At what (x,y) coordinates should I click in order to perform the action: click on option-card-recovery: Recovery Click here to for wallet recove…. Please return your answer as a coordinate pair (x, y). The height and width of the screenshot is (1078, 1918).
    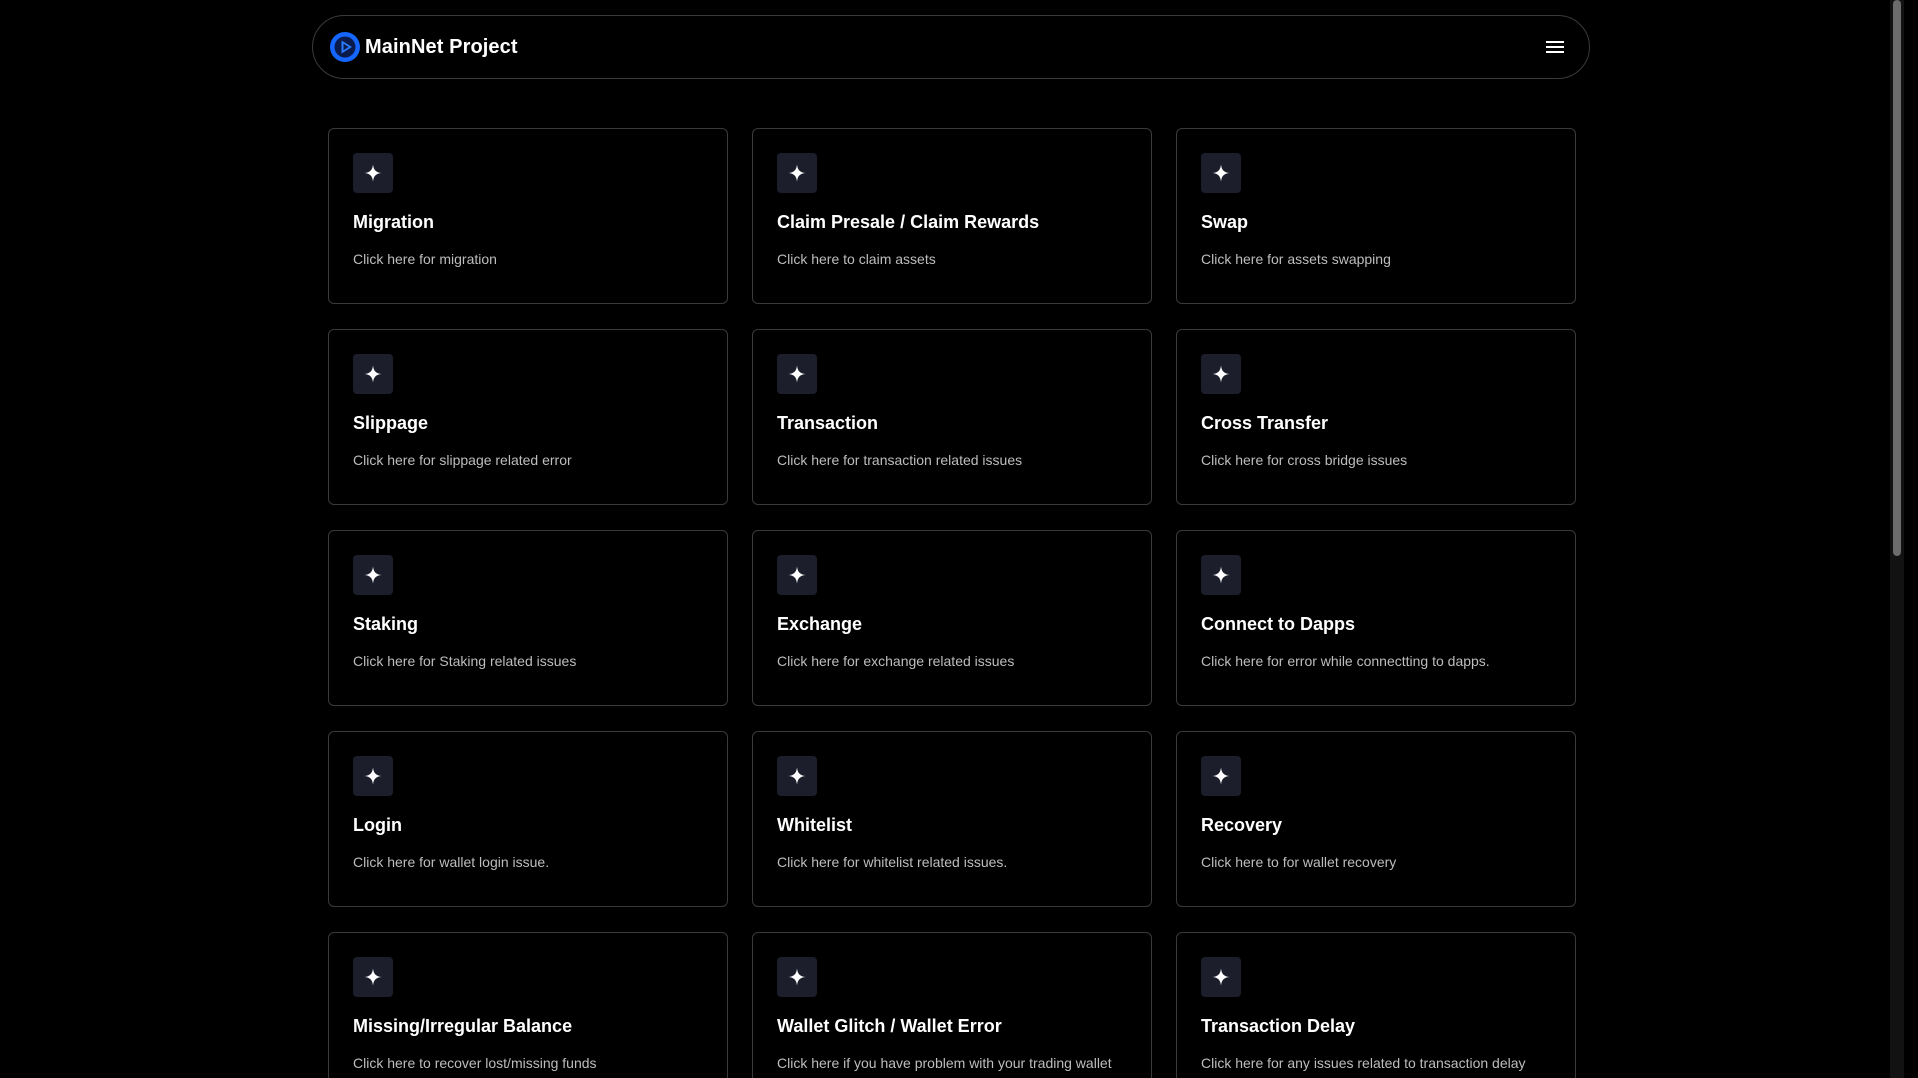
    Looking at the image, I should click on (1376, 819).